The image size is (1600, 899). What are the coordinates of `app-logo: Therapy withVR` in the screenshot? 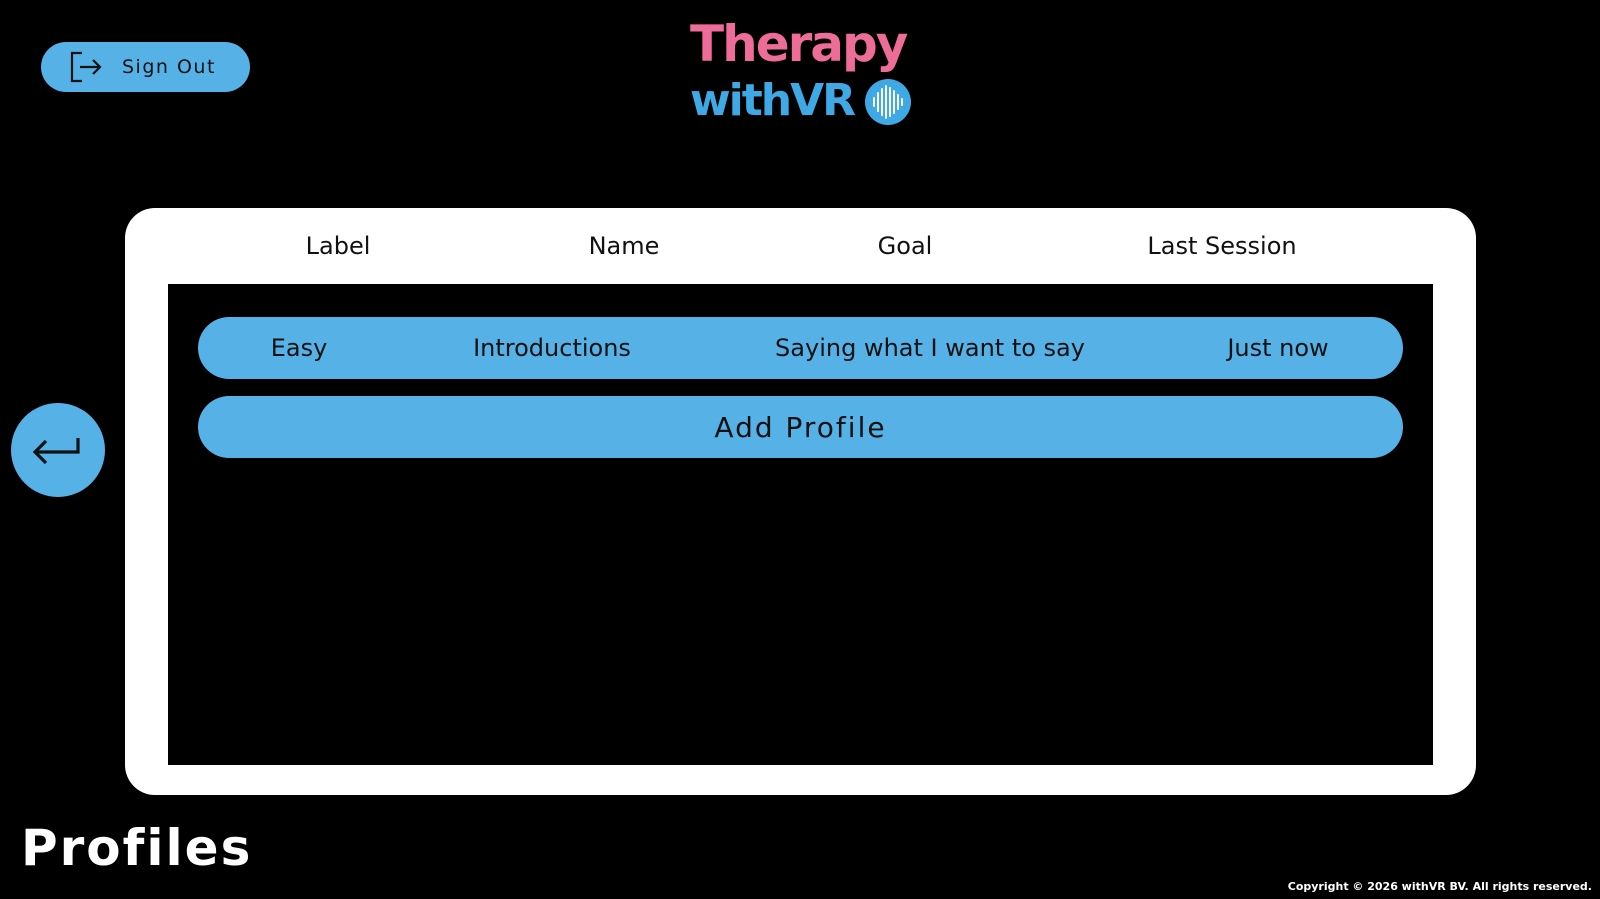 It's located at (802, 72).